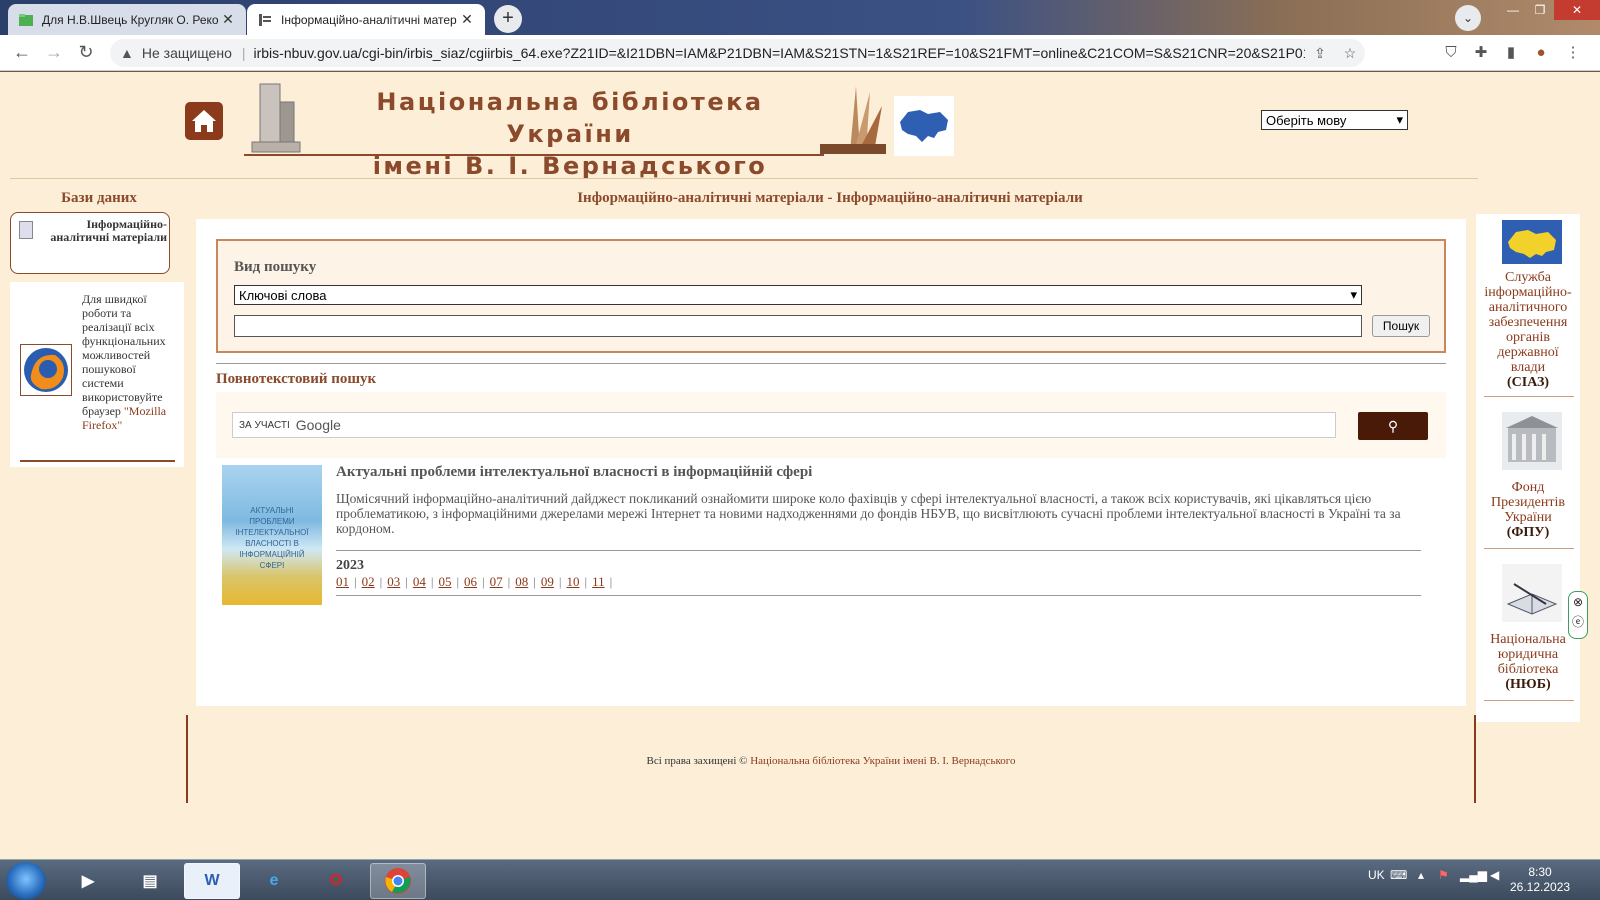 The height and width of the screenshot is (900, 1600). I want to click on issue-link: 09, so click(547, 582).